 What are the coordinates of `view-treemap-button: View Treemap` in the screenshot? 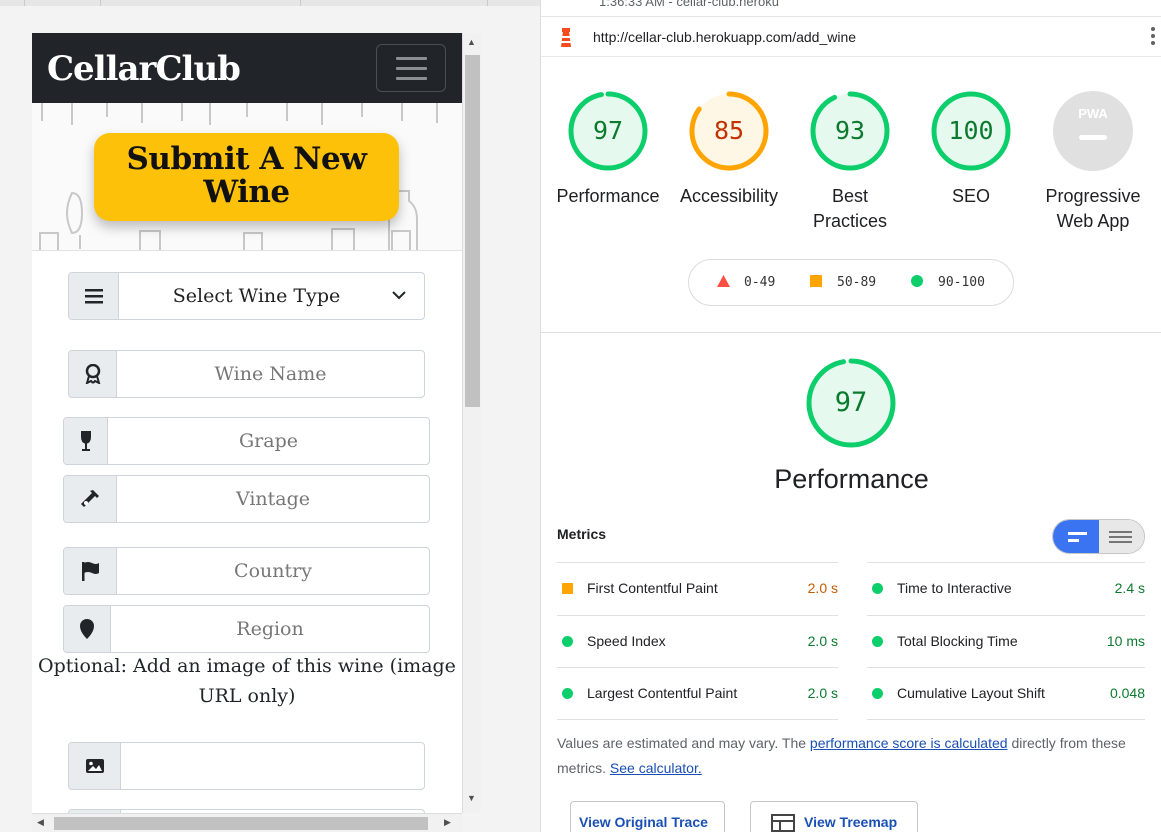 It's located at (834, 816).